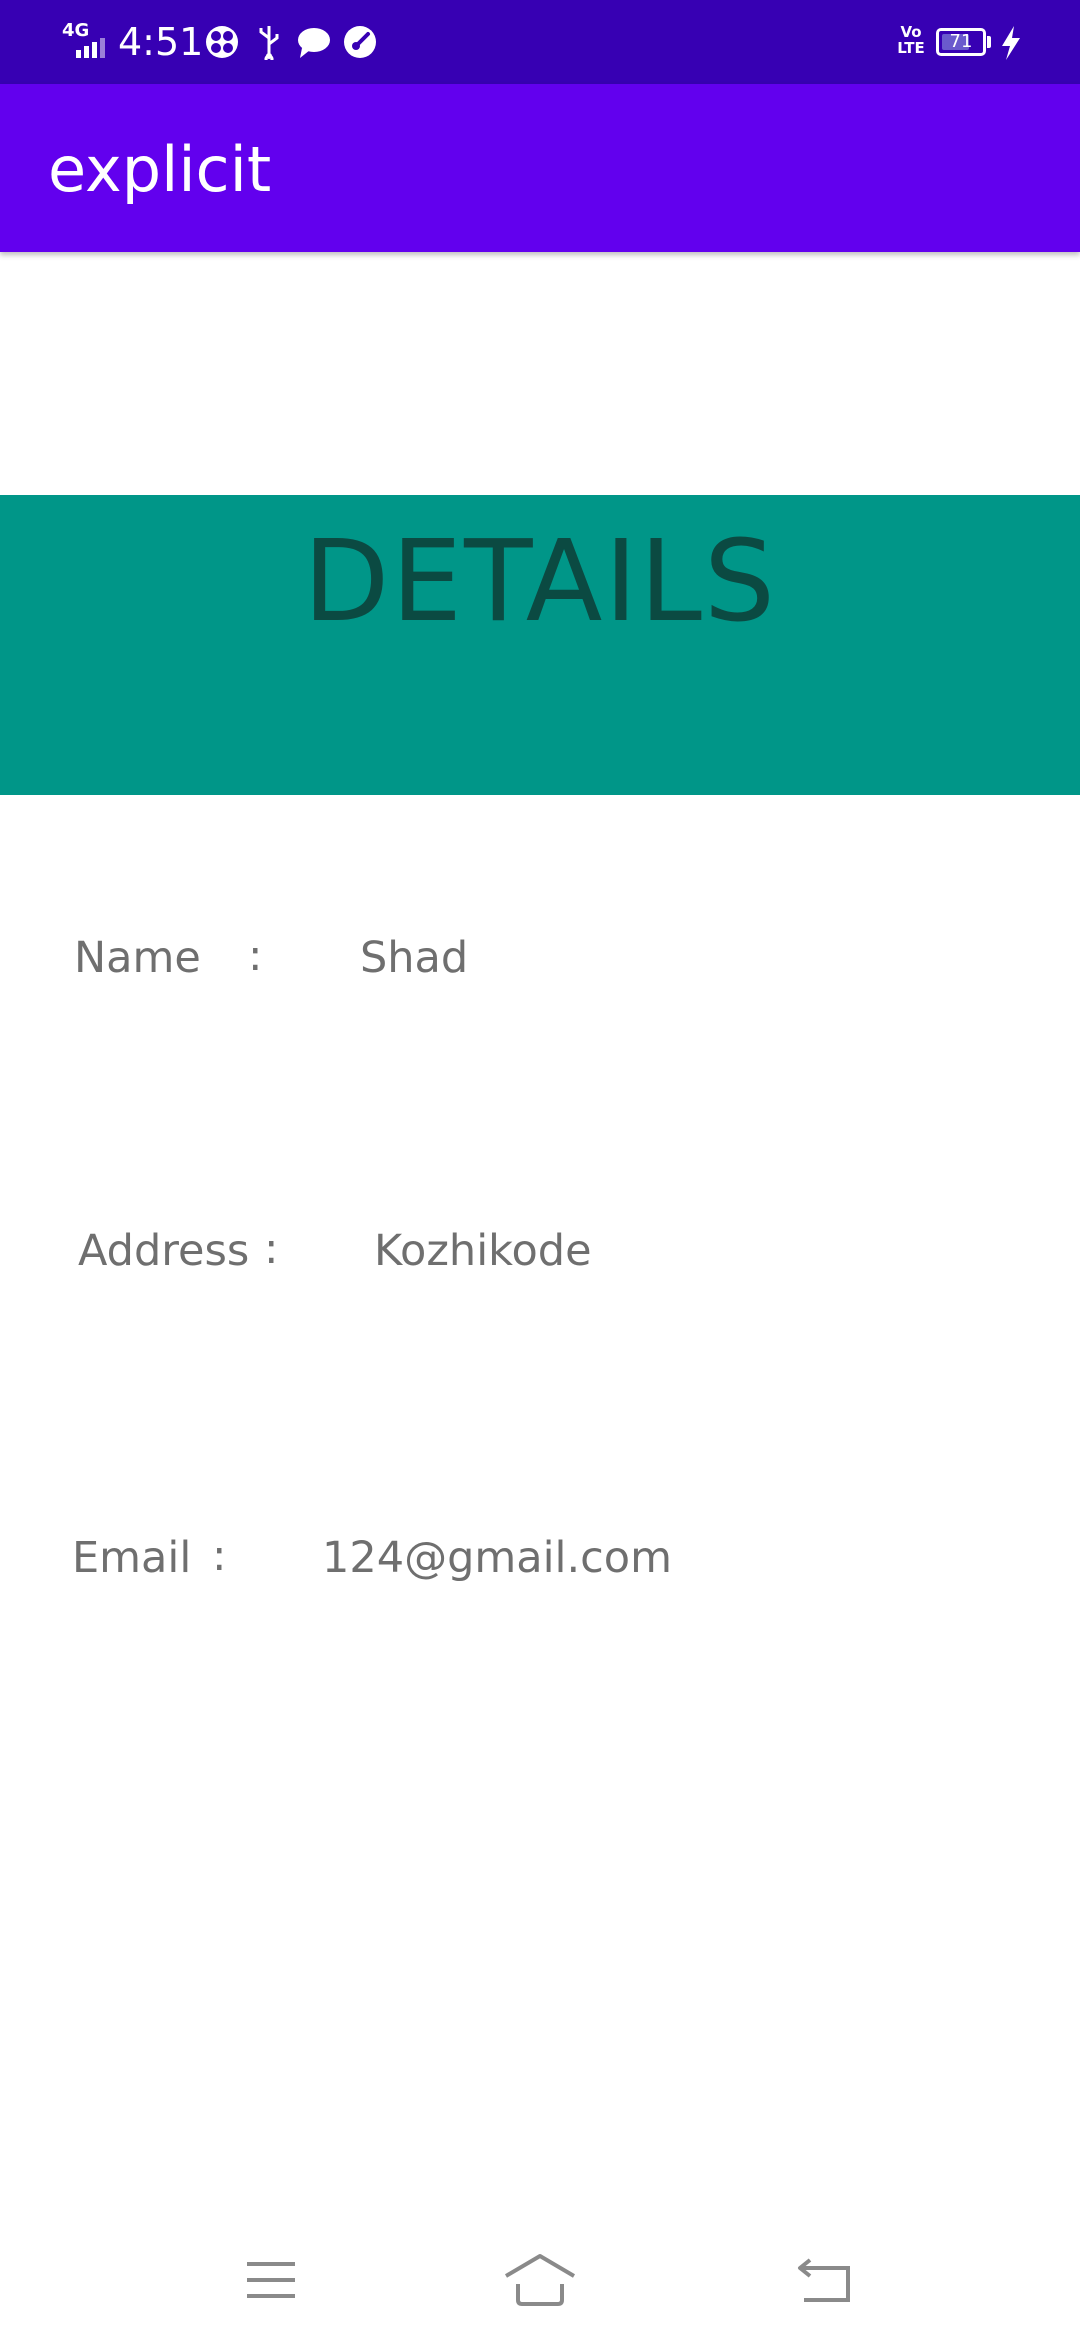  What do you see at coordinates (540, 42) in the screenshot?
I see `status-bar: 4G 4:51 Vo LTE 71` at bounding box center [540, 42].